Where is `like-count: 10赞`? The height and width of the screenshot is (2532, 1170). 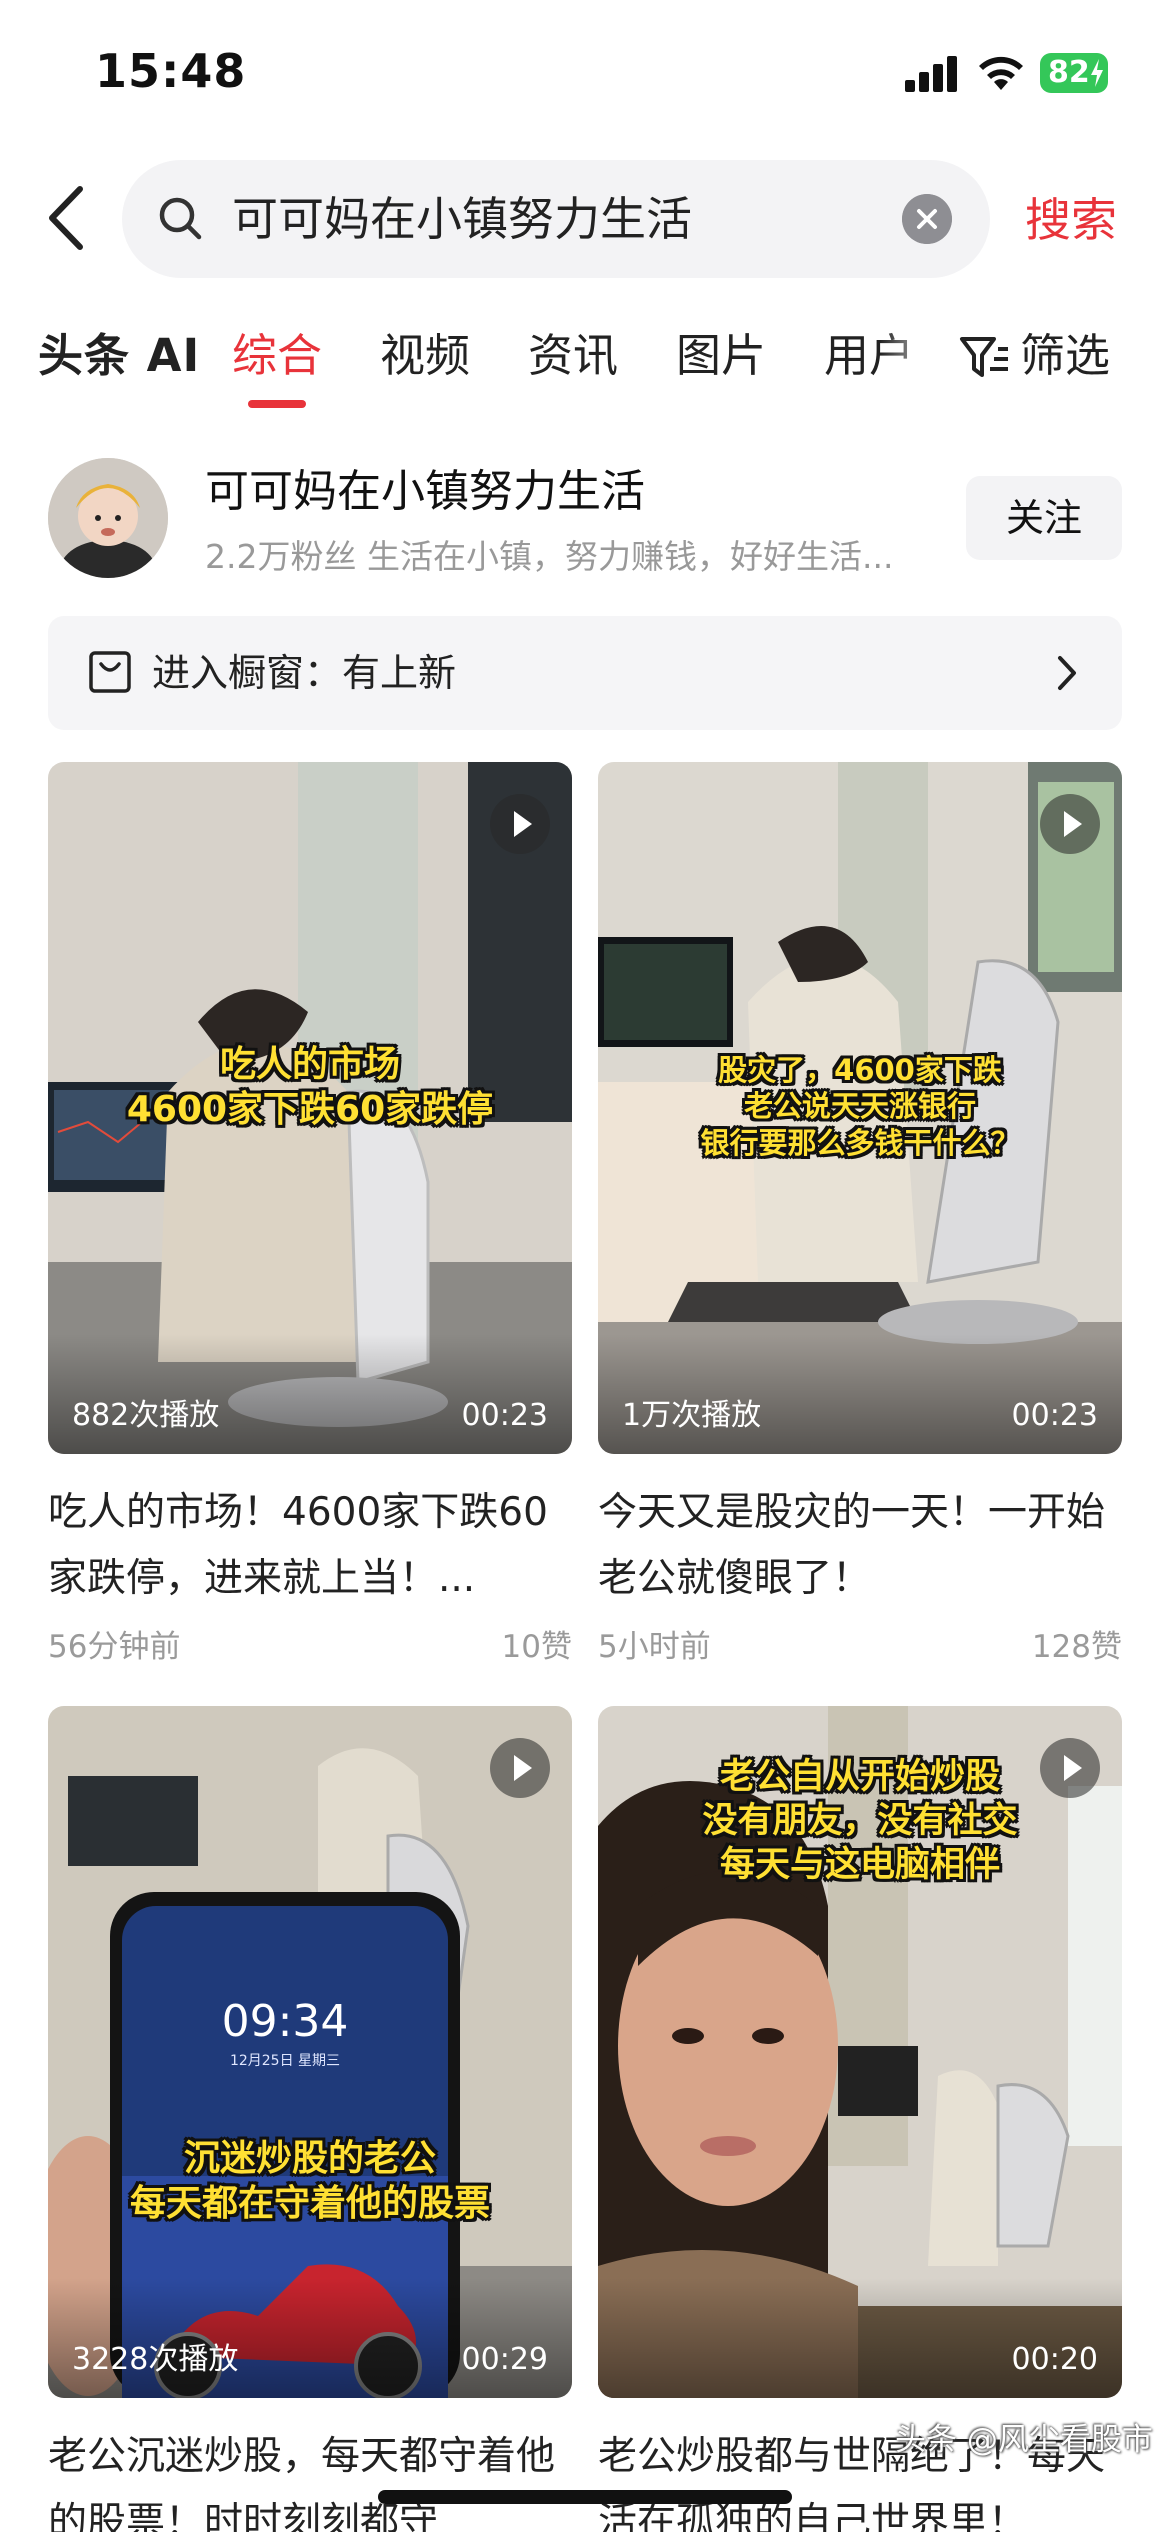 like-count: 10赞 is located at coordinates (536, 1647).